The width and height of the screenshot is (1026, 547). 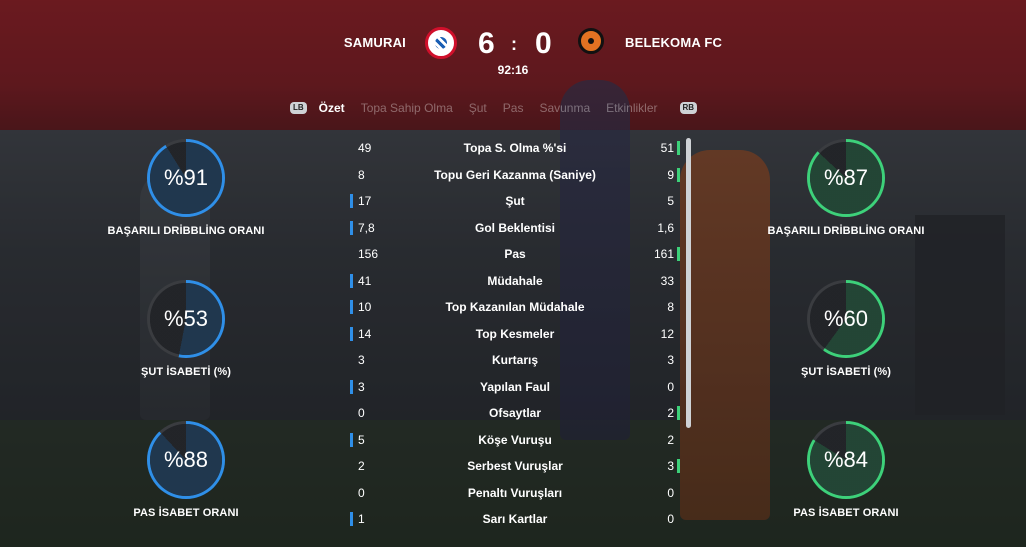 I want to click on home-dribble-ring: %91, so click(x=186, y=178).